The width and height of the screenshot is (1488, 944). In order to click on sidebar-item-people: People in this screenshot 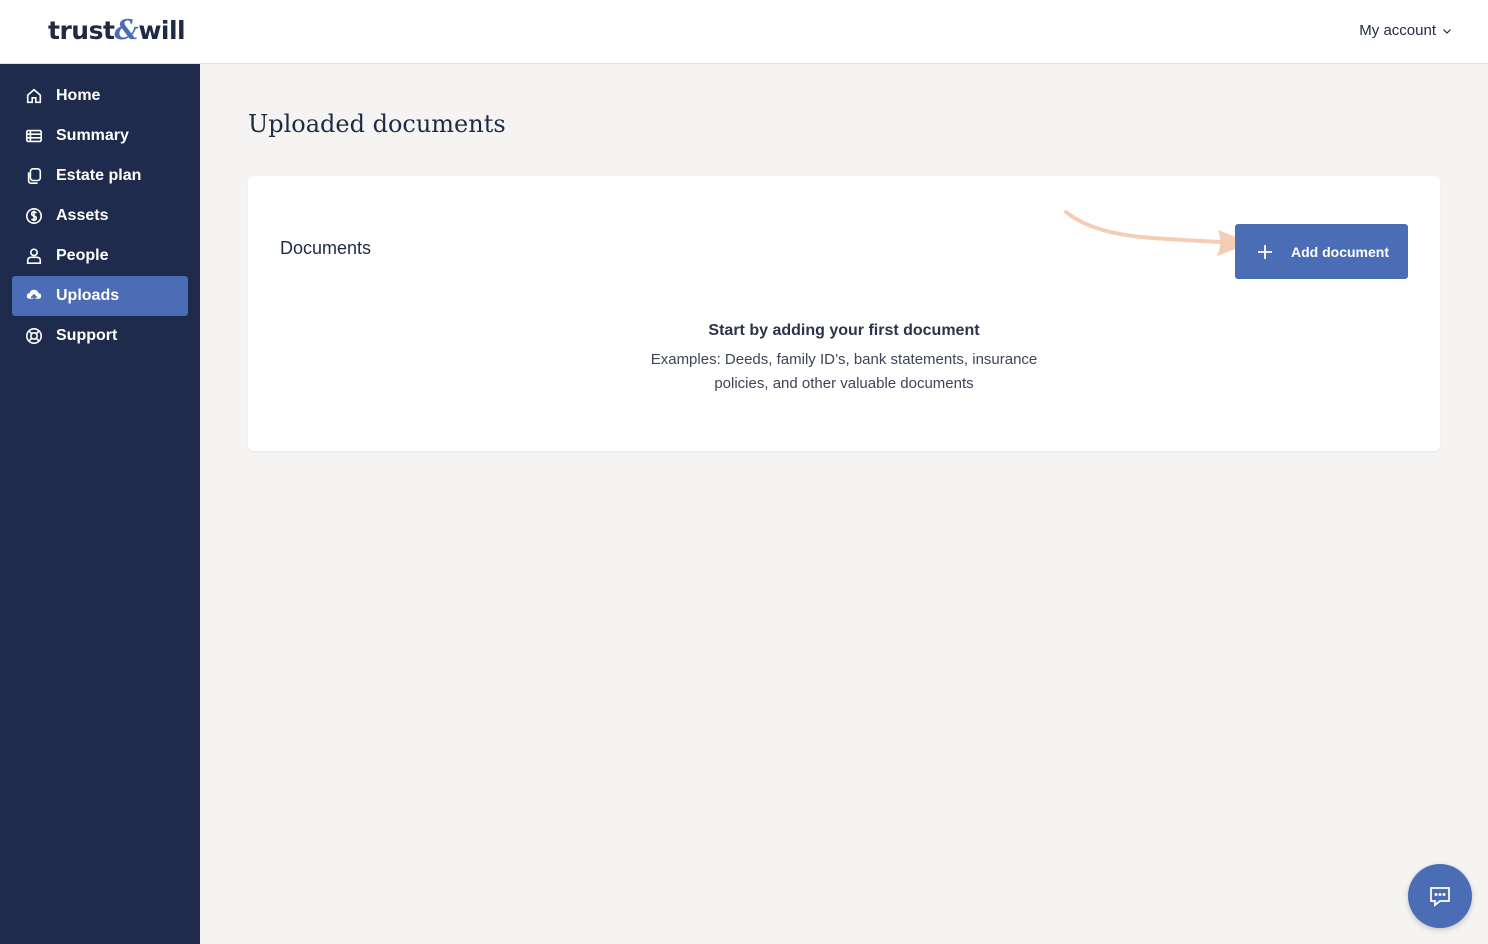, I will do `click(100, 256)`.